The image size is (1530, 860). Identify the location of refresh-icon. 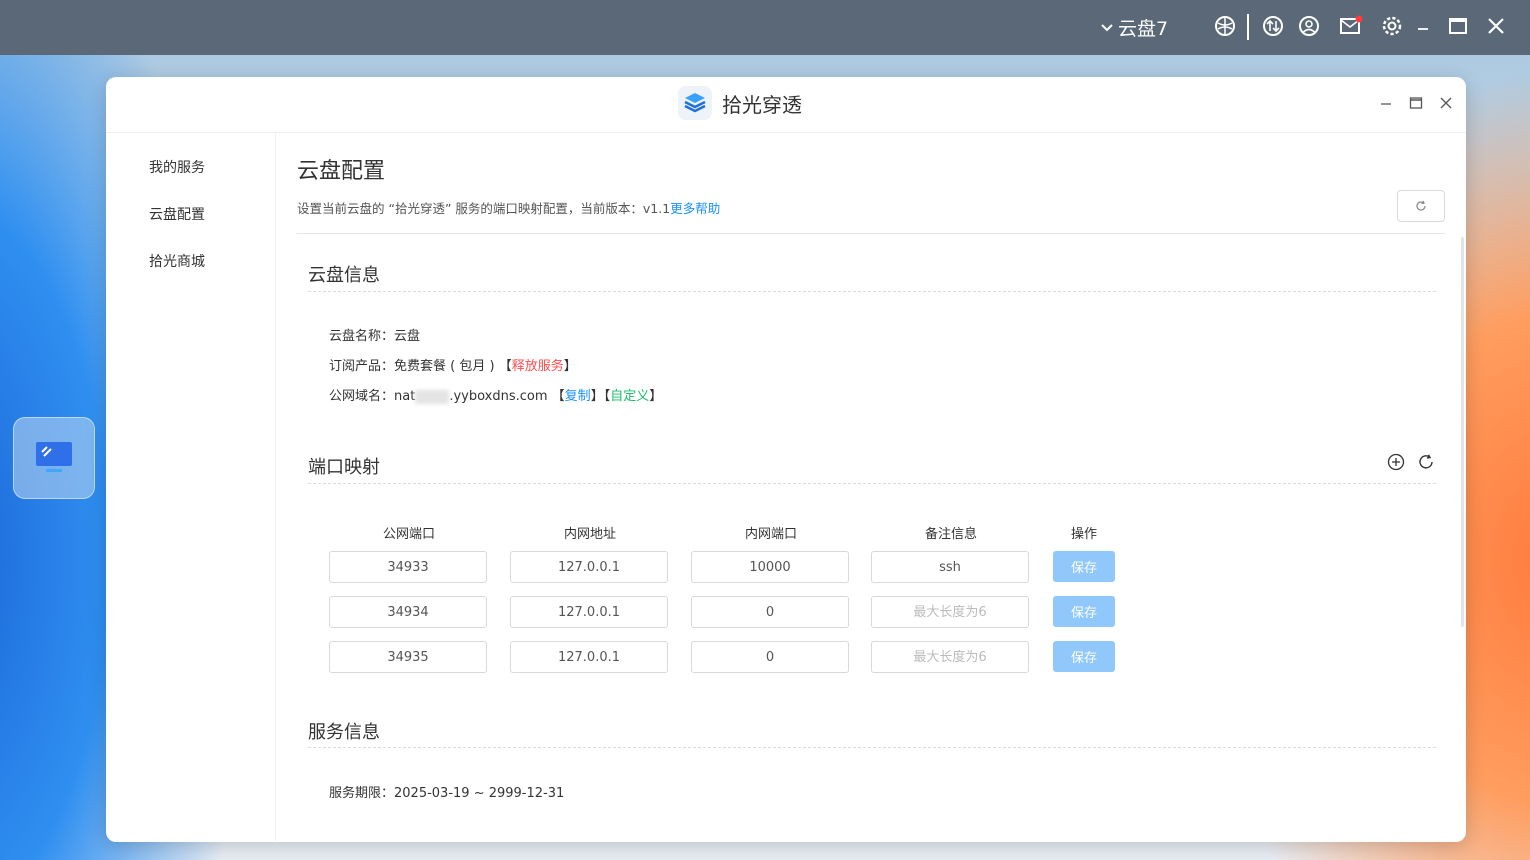
(1421, 205).